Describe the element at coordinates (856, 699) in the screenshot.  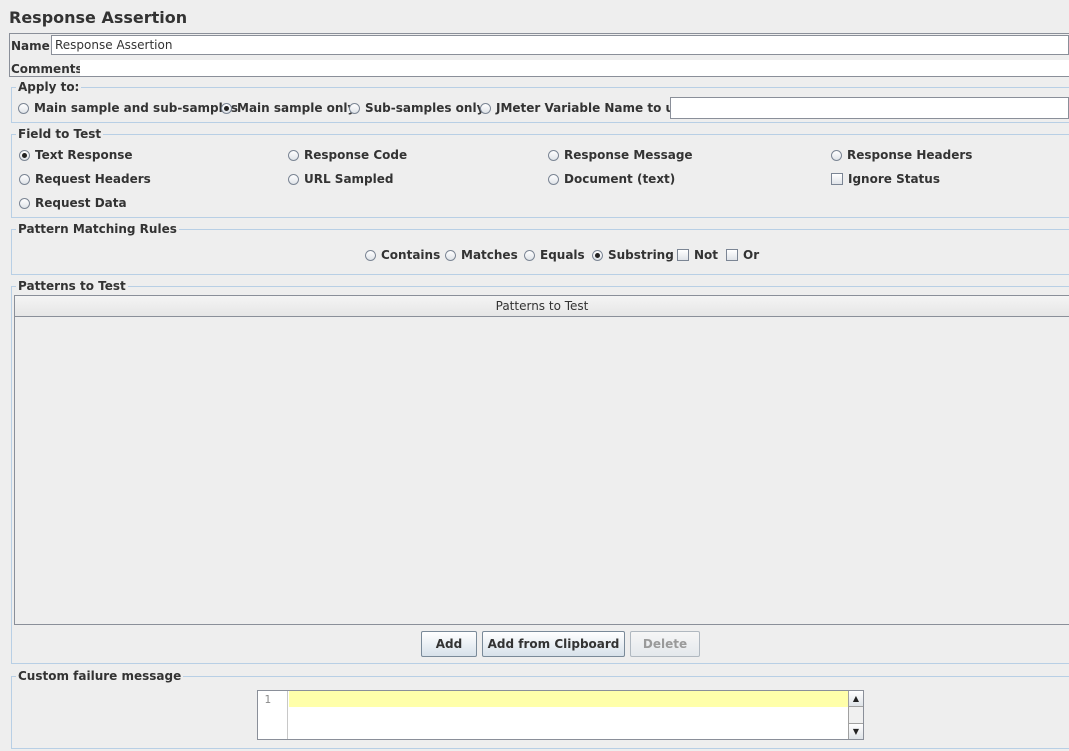
I see `scroll-up-arrow-icon: ▲` at that location.